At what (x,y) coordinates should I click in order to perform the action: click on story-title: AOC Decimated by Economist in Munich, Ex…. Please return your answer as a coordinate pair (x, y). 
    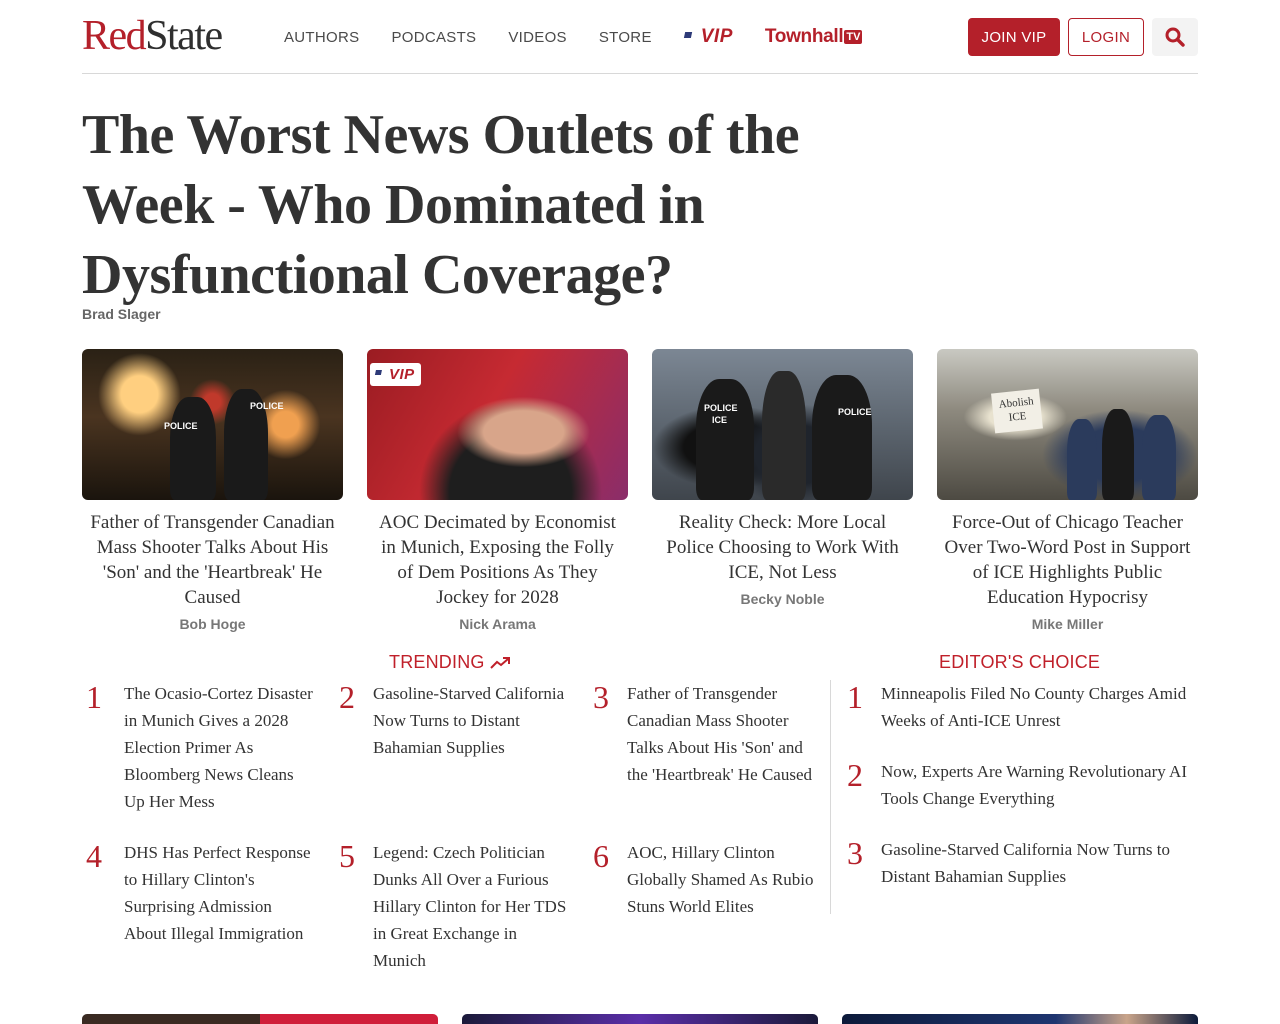
    Looking at the image, I should click on (497, 560).